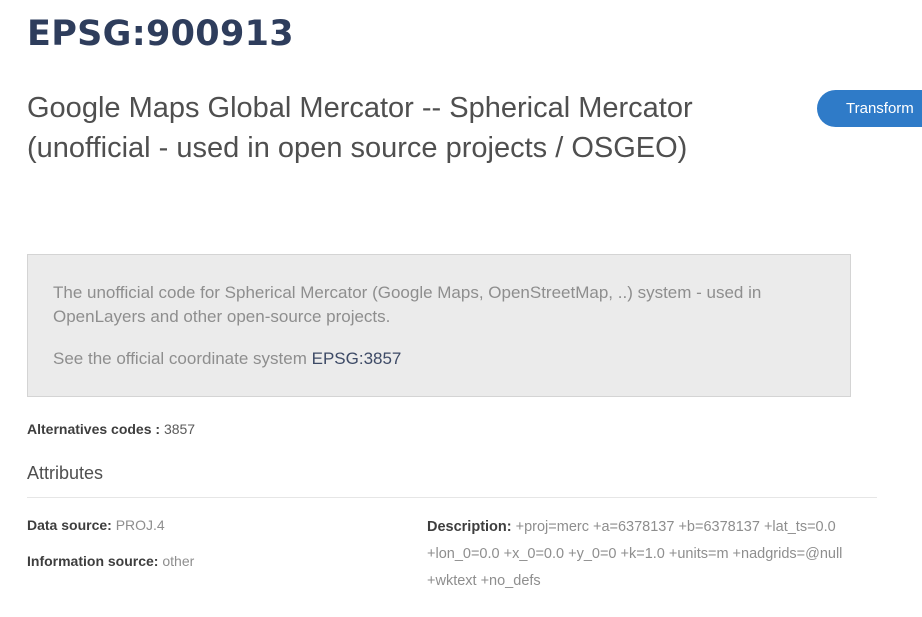  What do you see at coordinates (69, 525) in the screenshot?
I see `data-source-label: Data source:` at bounding box center [69, 525].